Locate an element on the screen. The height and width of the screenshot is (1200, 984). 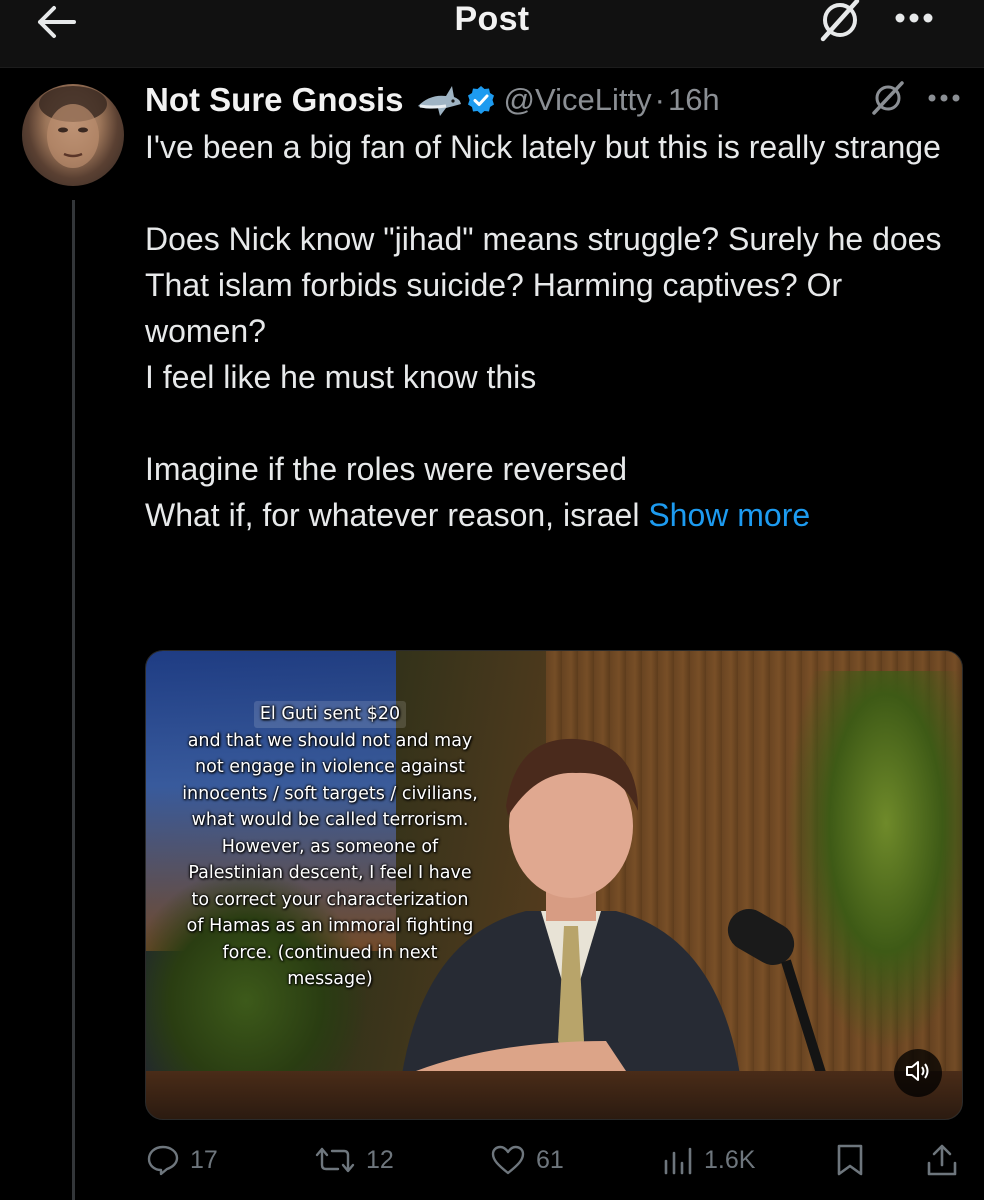
caption-line: not engage in violence against is located at coordinates (330, 767).